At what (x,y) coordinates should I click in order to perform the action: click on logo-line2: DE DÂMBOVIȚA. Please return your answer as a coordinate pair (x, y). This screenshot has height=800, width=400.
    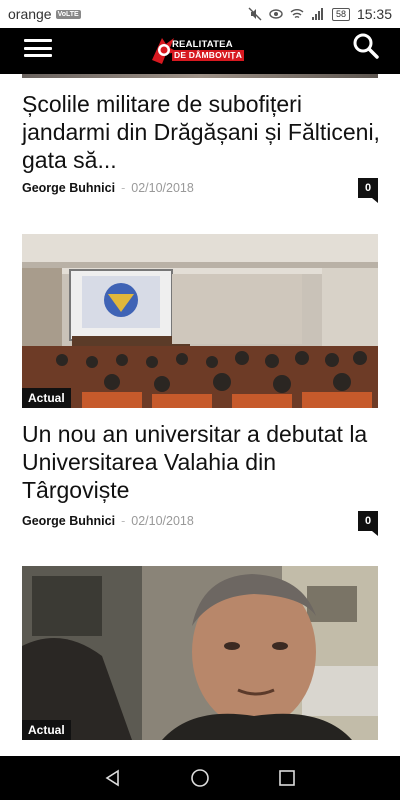
    Looking at the image, I should click on (208, 55).